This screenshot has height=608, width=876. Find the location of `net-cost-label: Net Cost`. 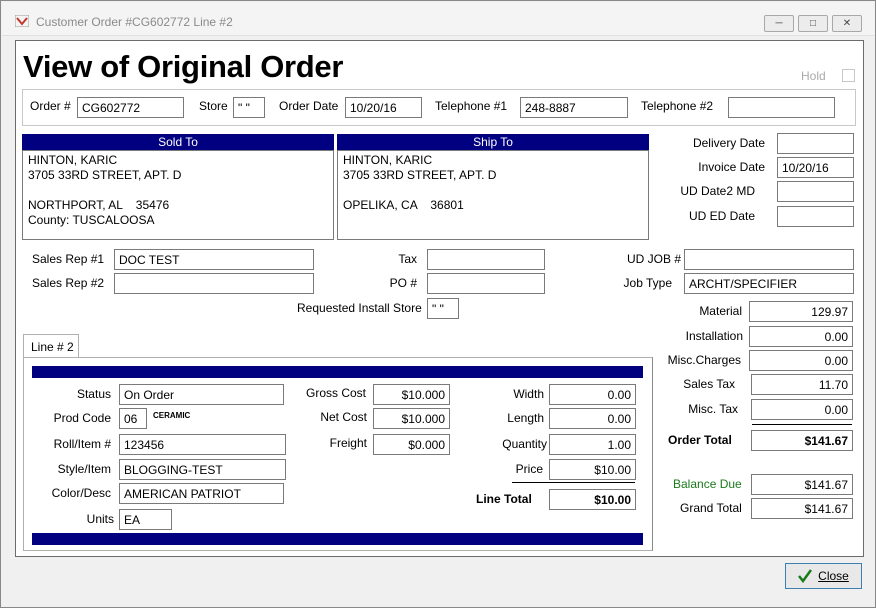

net-cost-label: Net Cost is located at coordinates (343, 417).